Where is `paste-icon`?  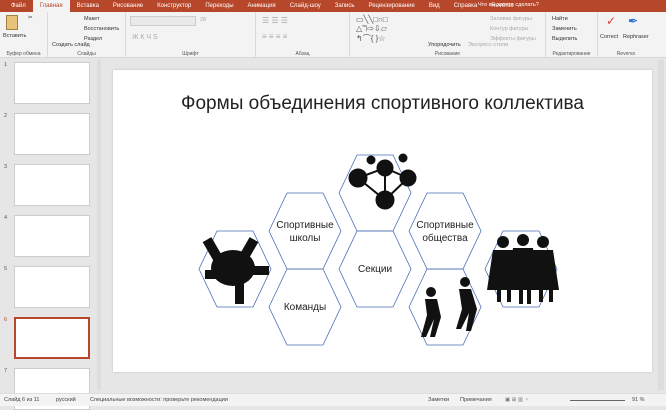 paste-icon is located at coordinates (12, 22).